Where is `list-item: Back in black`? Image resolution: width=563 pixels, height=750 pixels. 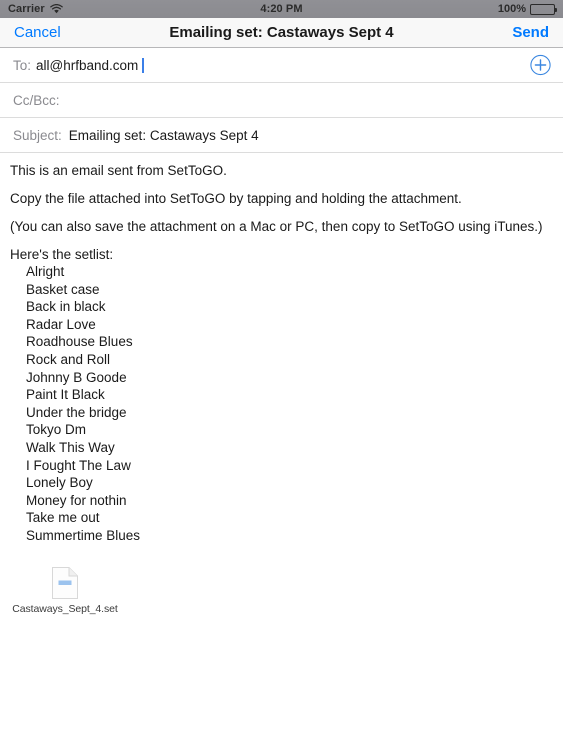 list-item: Back in black is located at coordinates (66, 307).